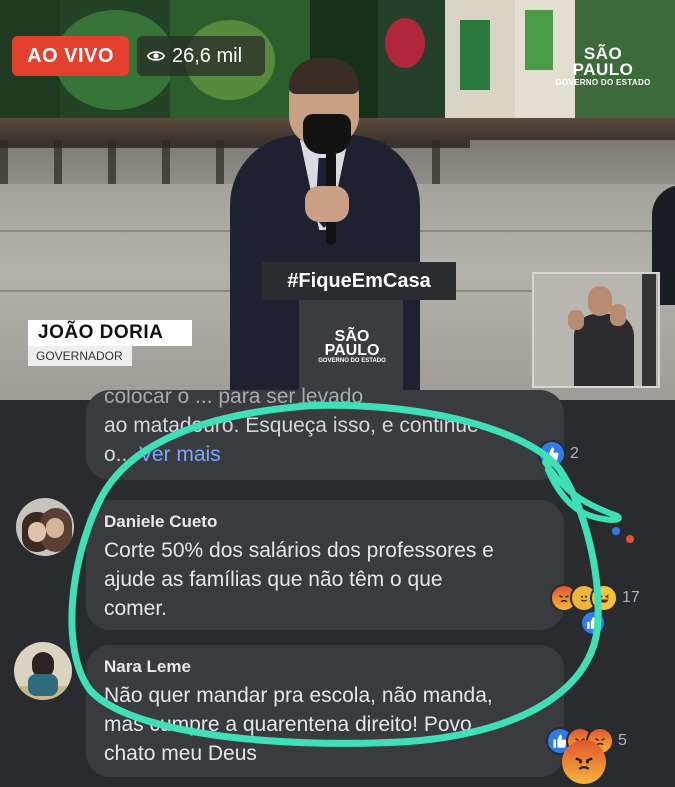 This screenshot has width=675, height=787. I want to click on podium-logo: SÃO PAULO GOVERNO DO ESTADO, so click(352, 346).